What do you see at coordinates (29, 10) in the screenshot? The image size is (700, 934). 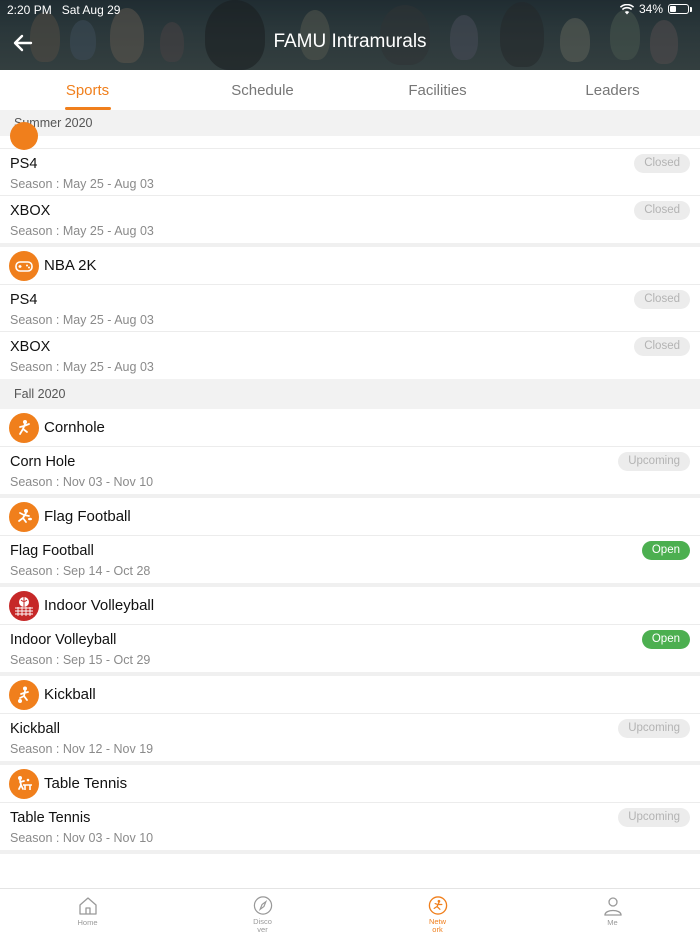 I see `status-time: 2:20 PM` at bounding box center [29, 10].